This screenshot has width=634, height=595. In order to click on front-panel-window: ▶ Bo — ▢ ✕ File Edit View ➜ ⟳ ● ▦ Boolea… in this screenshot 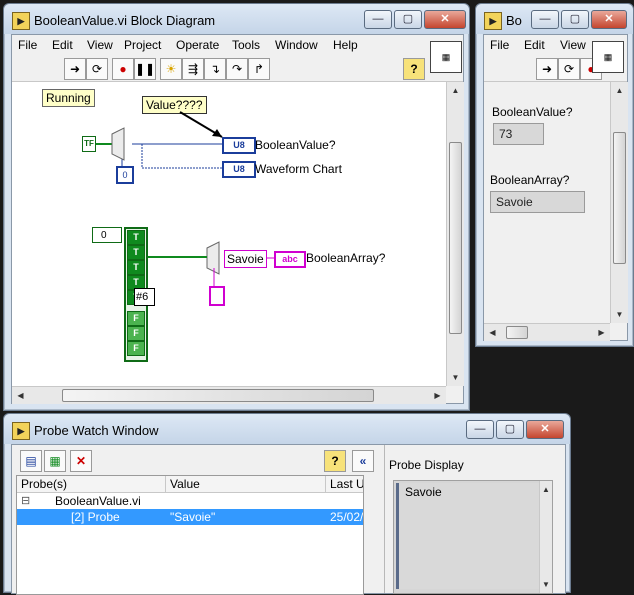, I will do `click(554, 175)`.